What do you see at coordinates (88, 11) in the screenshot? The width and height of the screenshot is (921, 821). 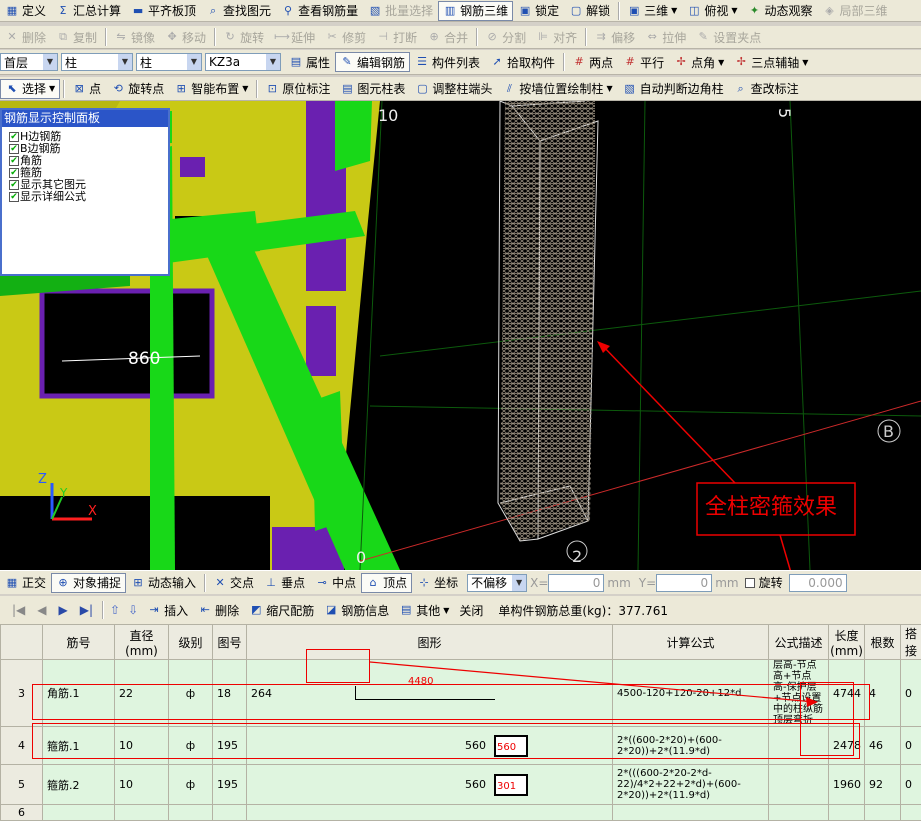 I see `toolbar-button-sum: Σ汇总计算` at bounding box center [88, 11].